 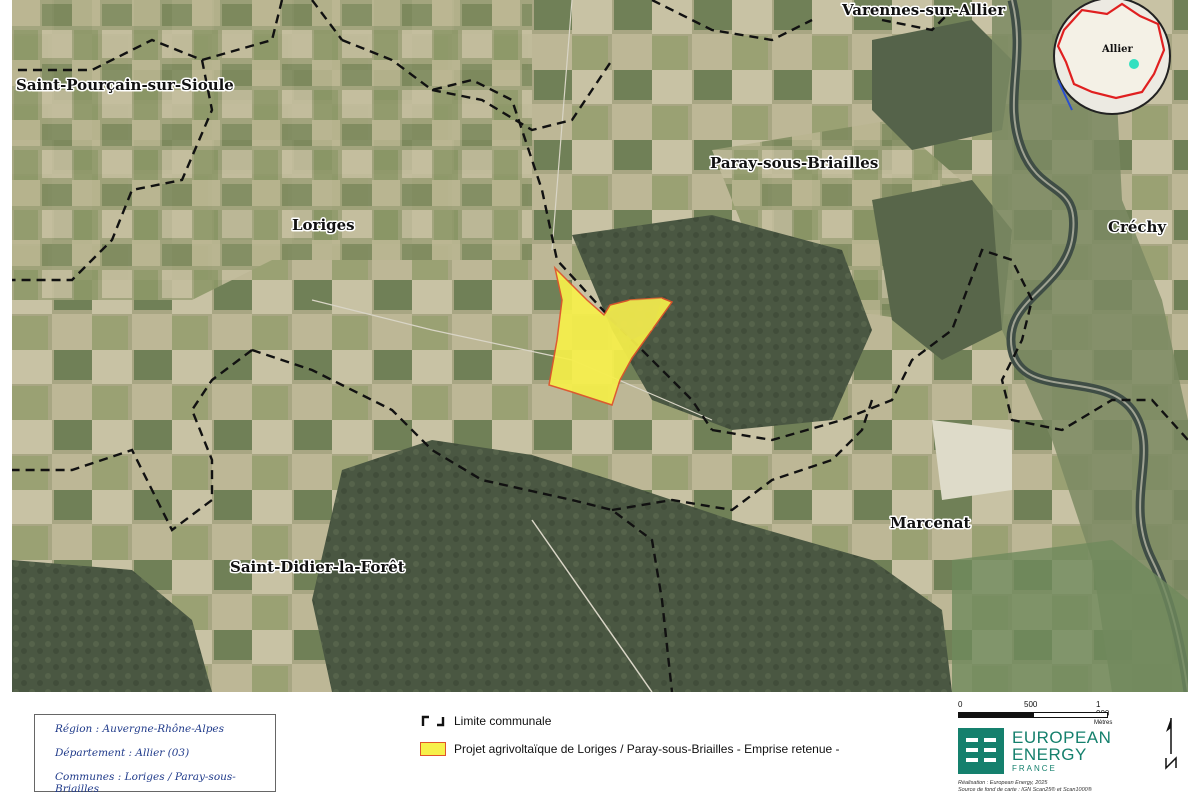 I want to click on project-location-marker, so click(x=1134, y=64).